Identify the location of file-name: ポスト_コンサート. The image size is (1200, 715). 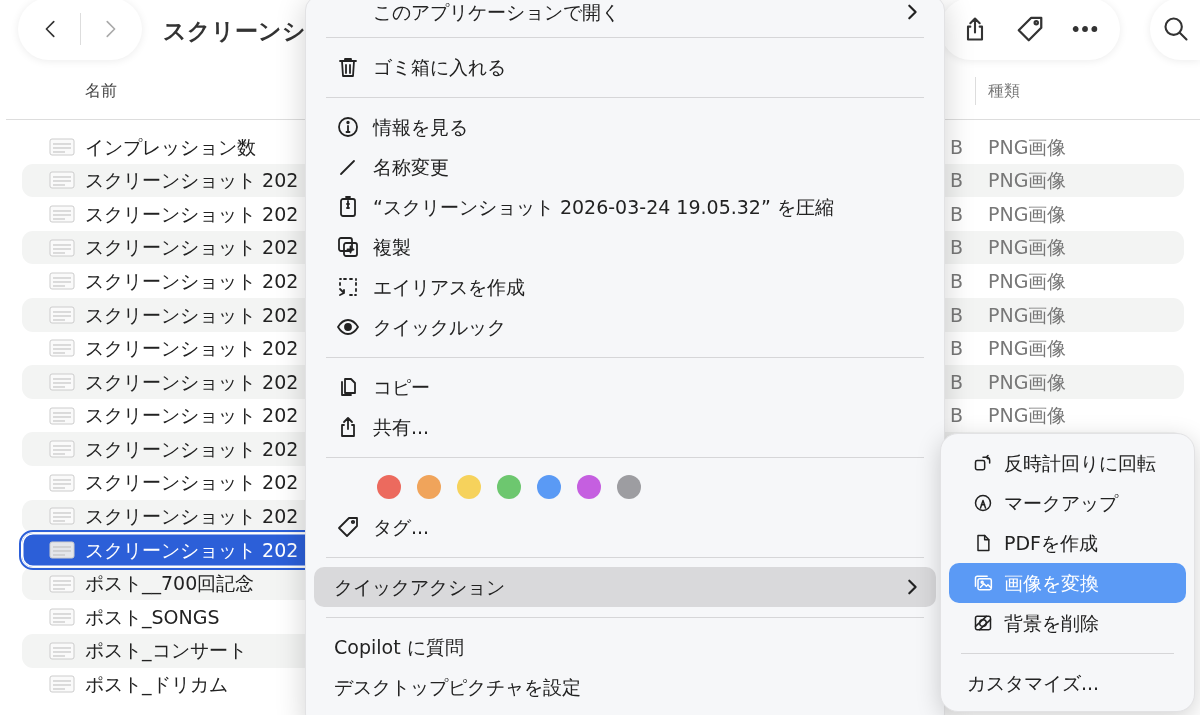
(166, 651).